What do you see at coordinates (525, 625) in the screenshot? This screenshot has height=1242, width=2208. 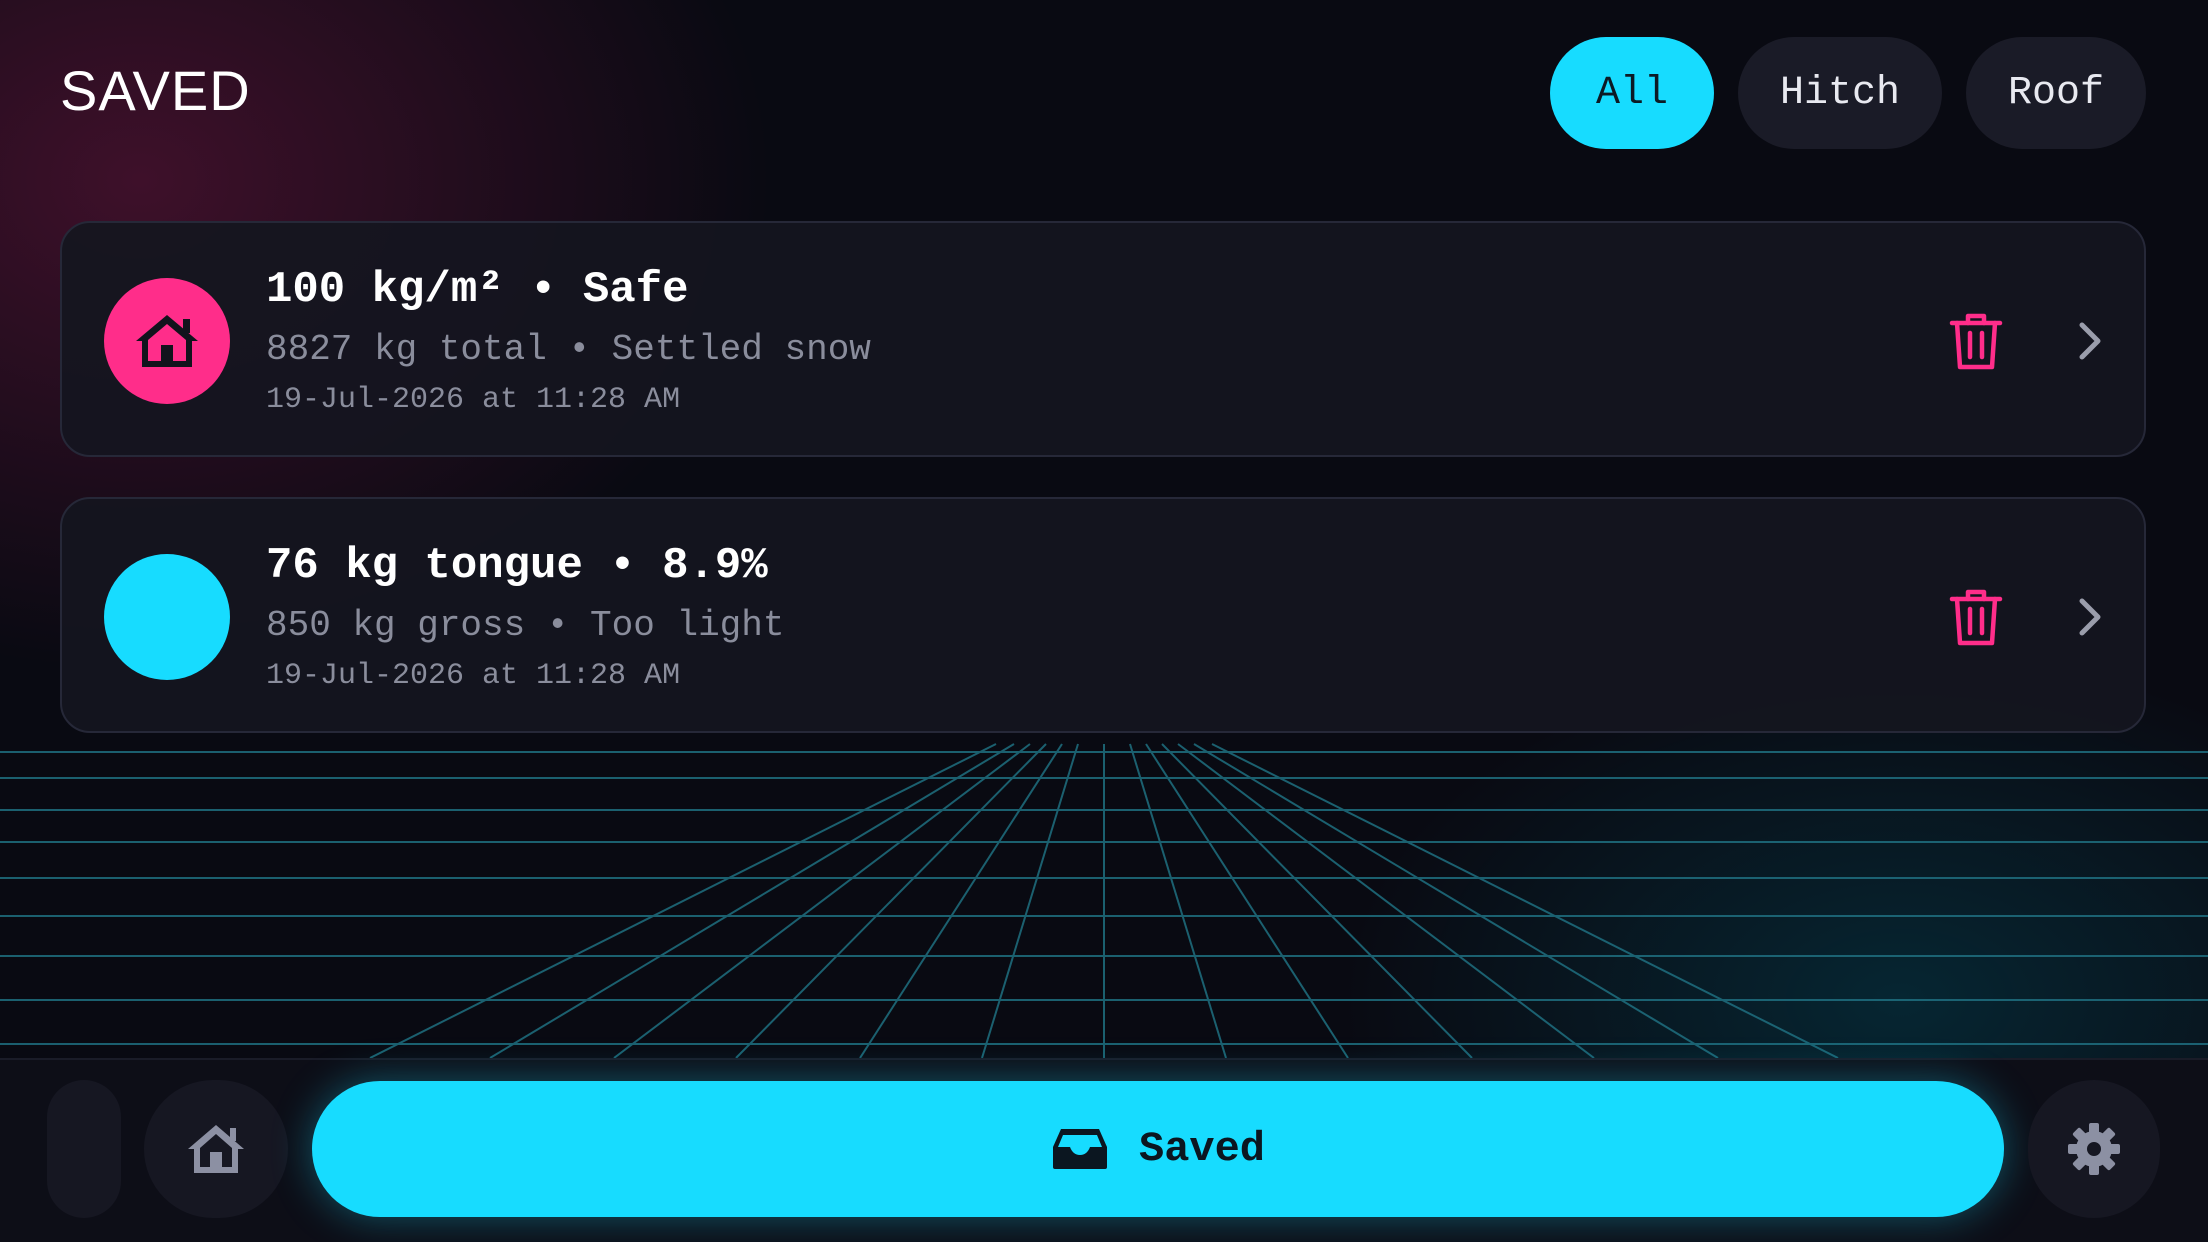 I see `saved-item-subtitle: 850 kg gross • Too light` at bounding box center [525, 625].